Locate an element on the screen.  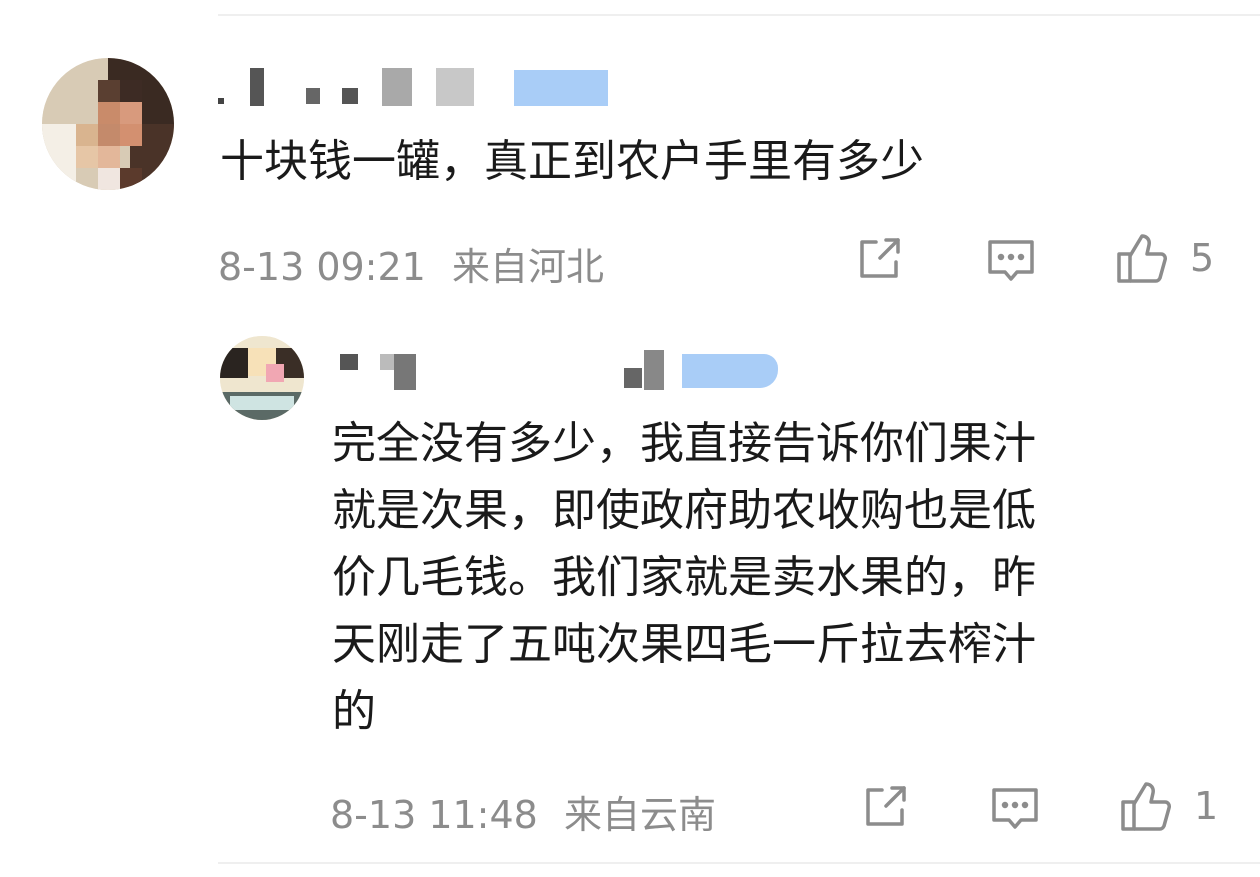
like-button: 1 is located at coordinates (1169, 806).